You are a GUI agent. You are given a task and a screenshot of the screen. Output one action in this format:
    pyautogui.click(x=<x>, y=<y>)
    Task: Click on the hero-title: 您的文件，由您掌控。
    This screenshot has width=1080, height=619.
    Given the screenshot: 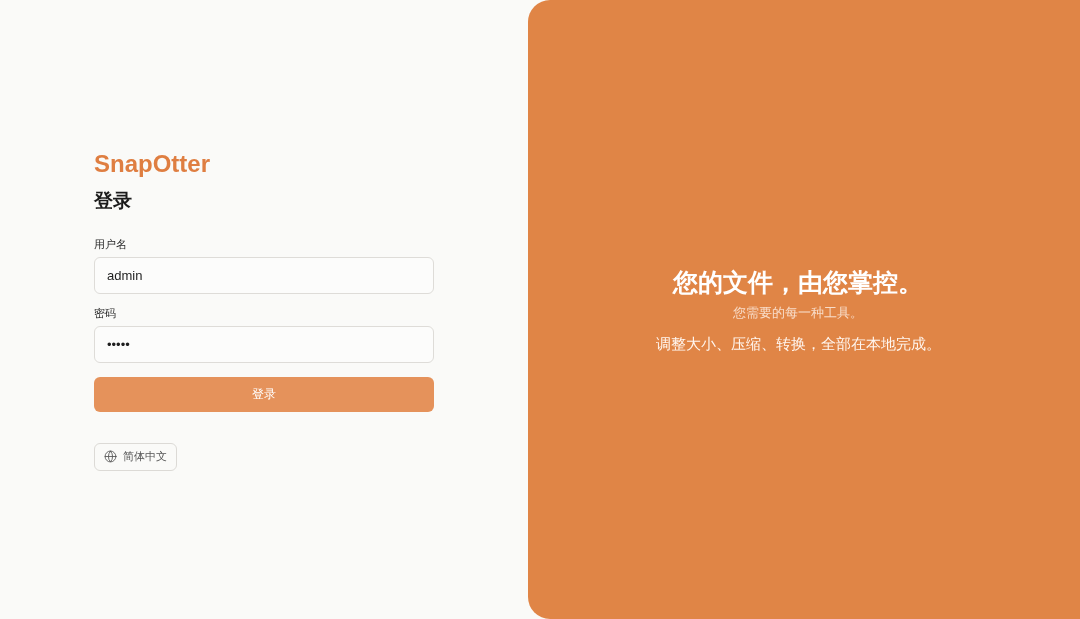 What is the action you would take?
    pyautogui.click(x=798, y=282)
    